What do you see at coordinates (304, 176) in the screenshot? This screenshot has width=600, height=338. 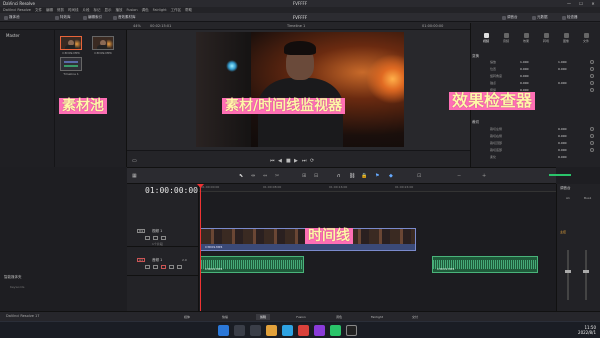 I see `insert-clip-icon: ⊞` at bounding box center [304, 176].